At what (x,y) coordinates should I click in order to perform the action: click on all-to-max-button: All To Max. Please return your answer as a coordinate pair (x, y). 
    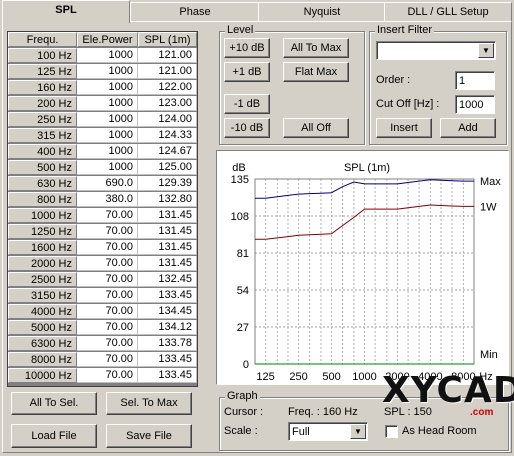
    Looking at the image, I should click on (316, 48).